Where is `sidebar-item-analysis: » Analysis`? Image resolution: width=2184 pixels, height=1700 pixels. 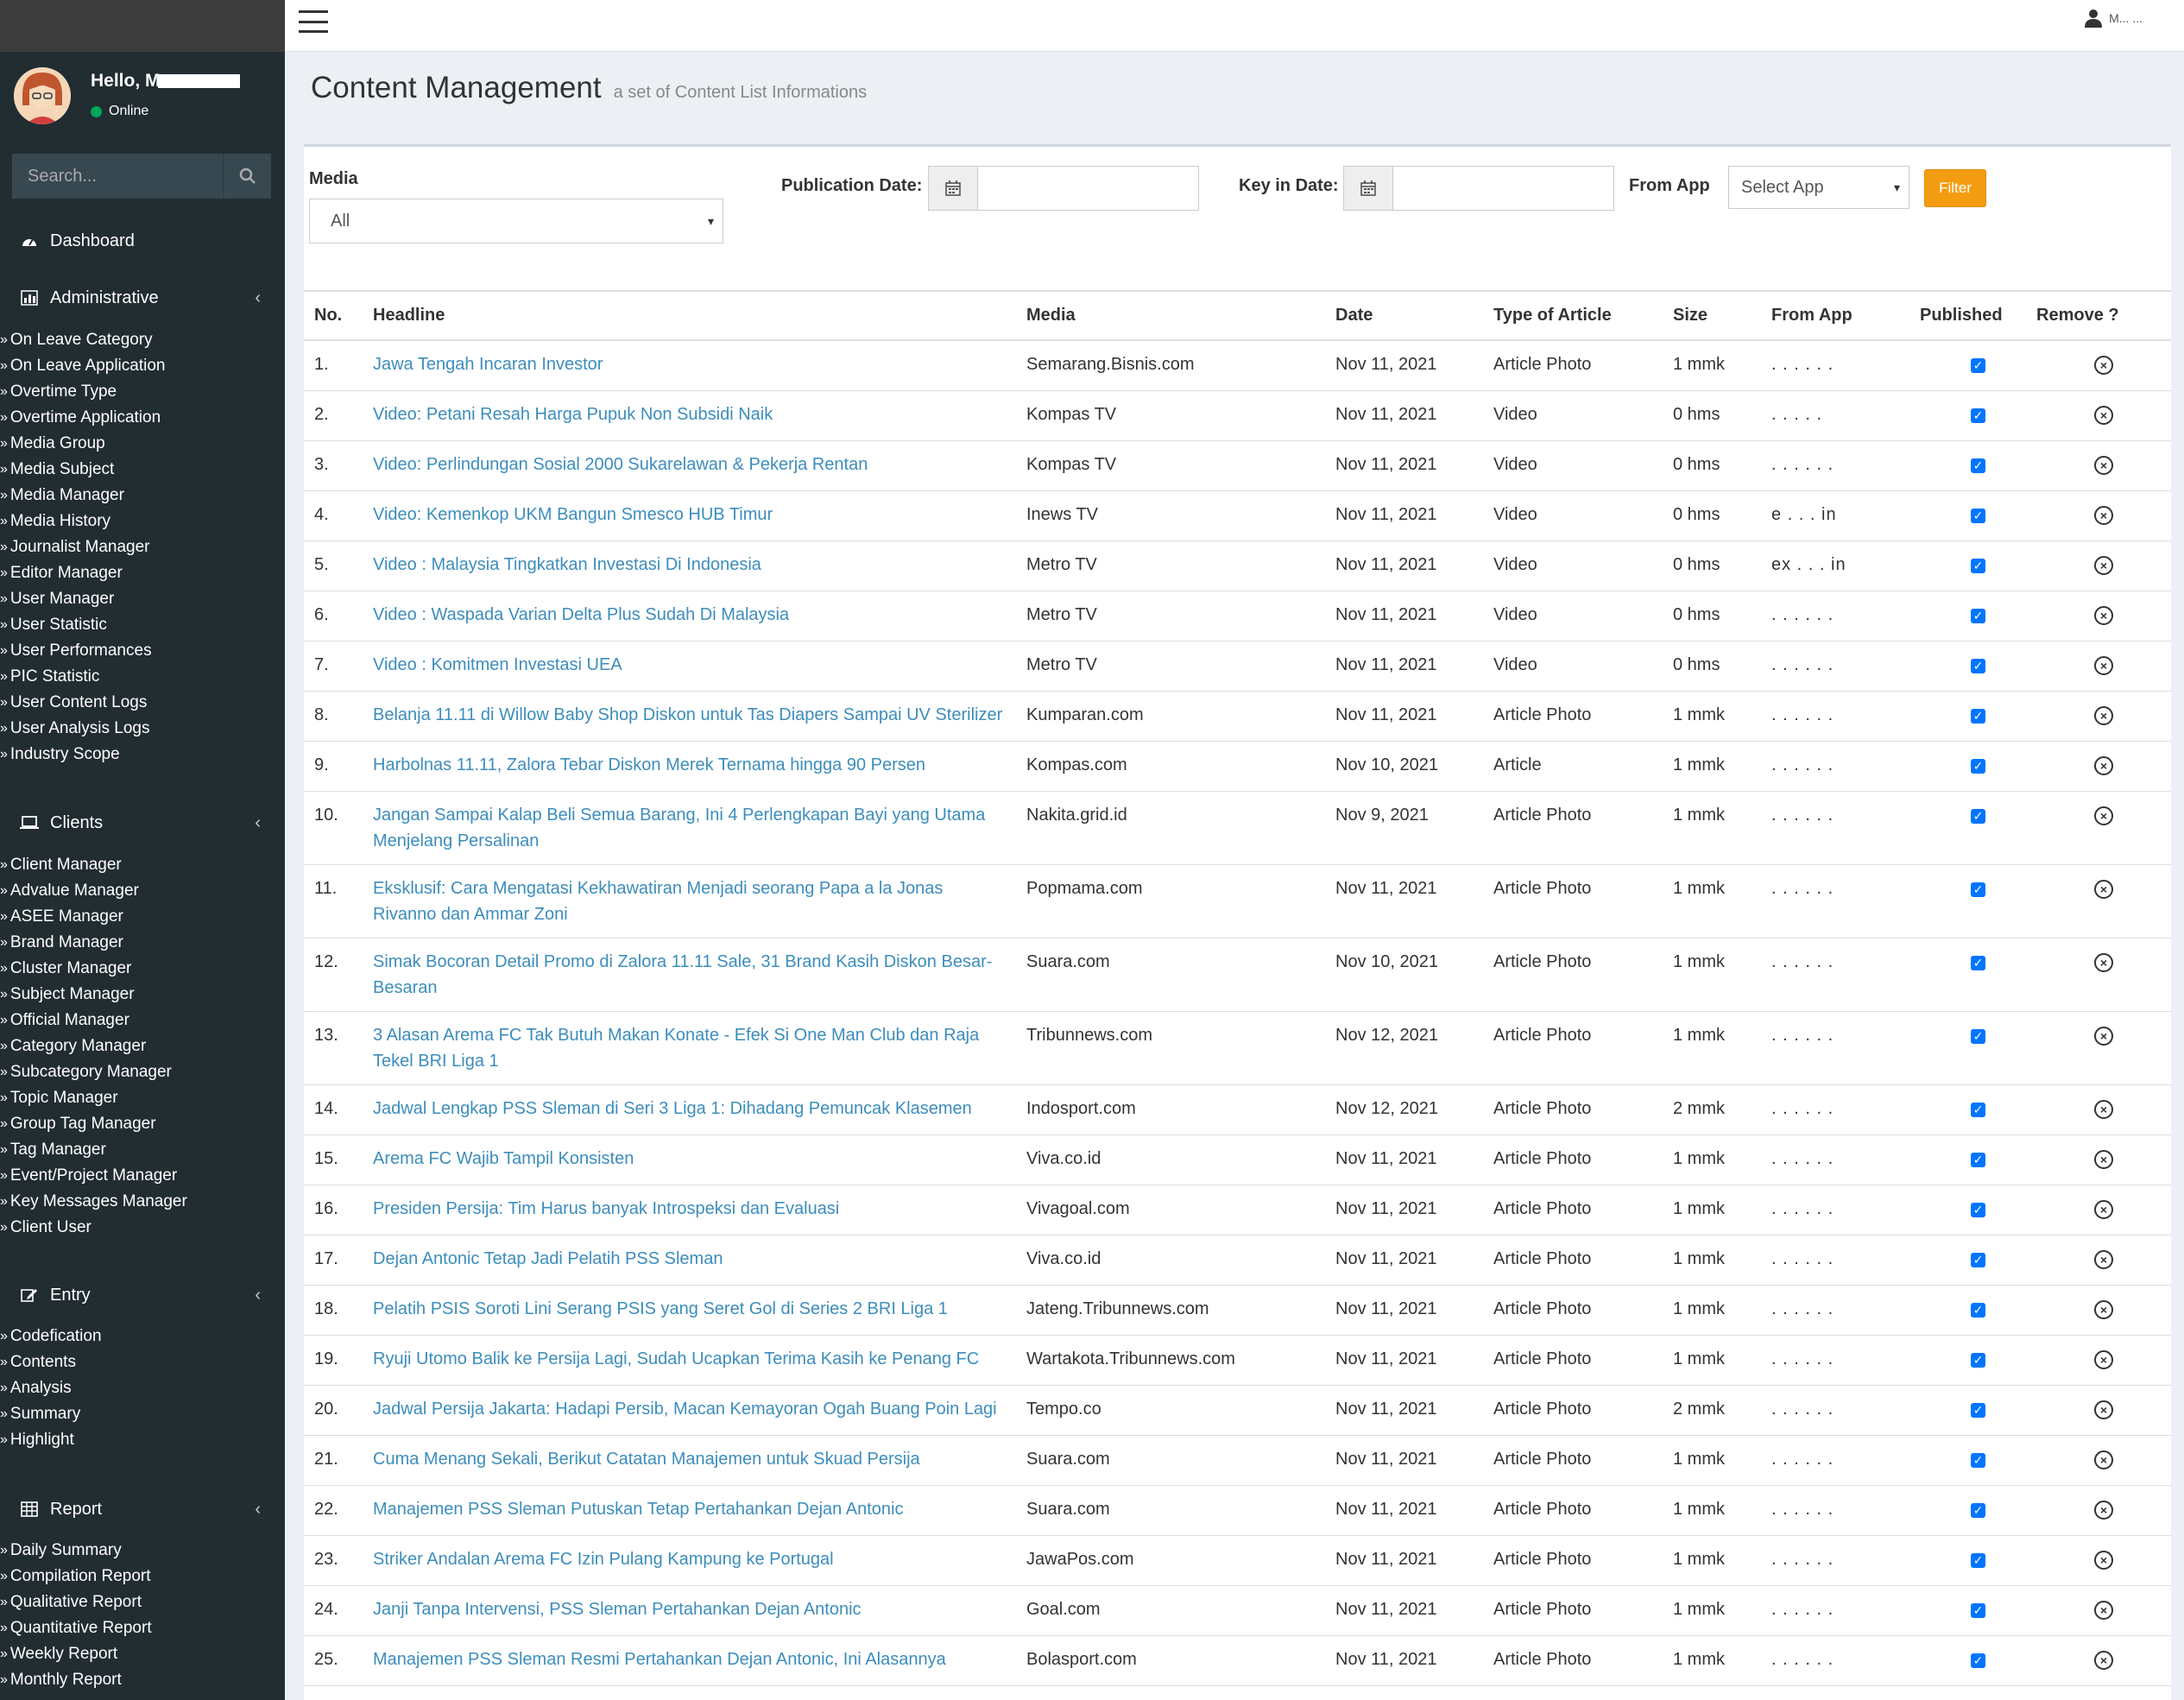
sidebar-item-analysis: » Analysis is located at coordinates (142, 1388).